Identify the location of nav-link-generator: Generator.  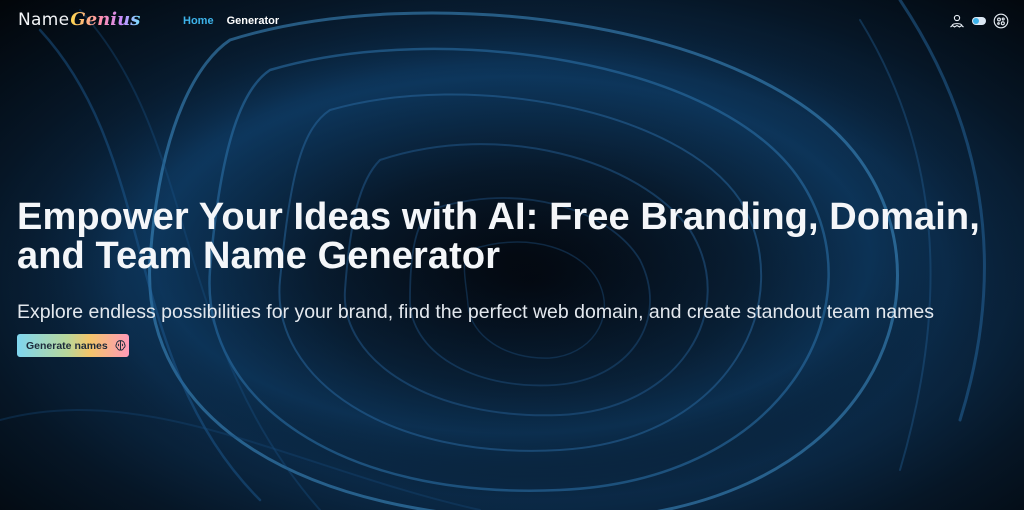
(253, 21).